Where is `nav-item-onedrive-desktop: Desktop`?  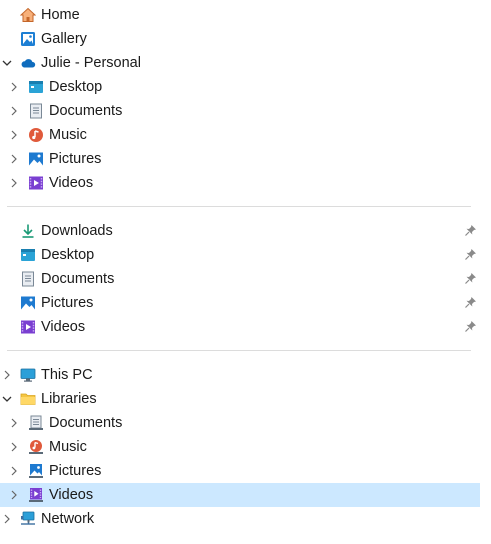 nav-item-onedrive-desktop: Desktop is located at coordinates (240, 87).